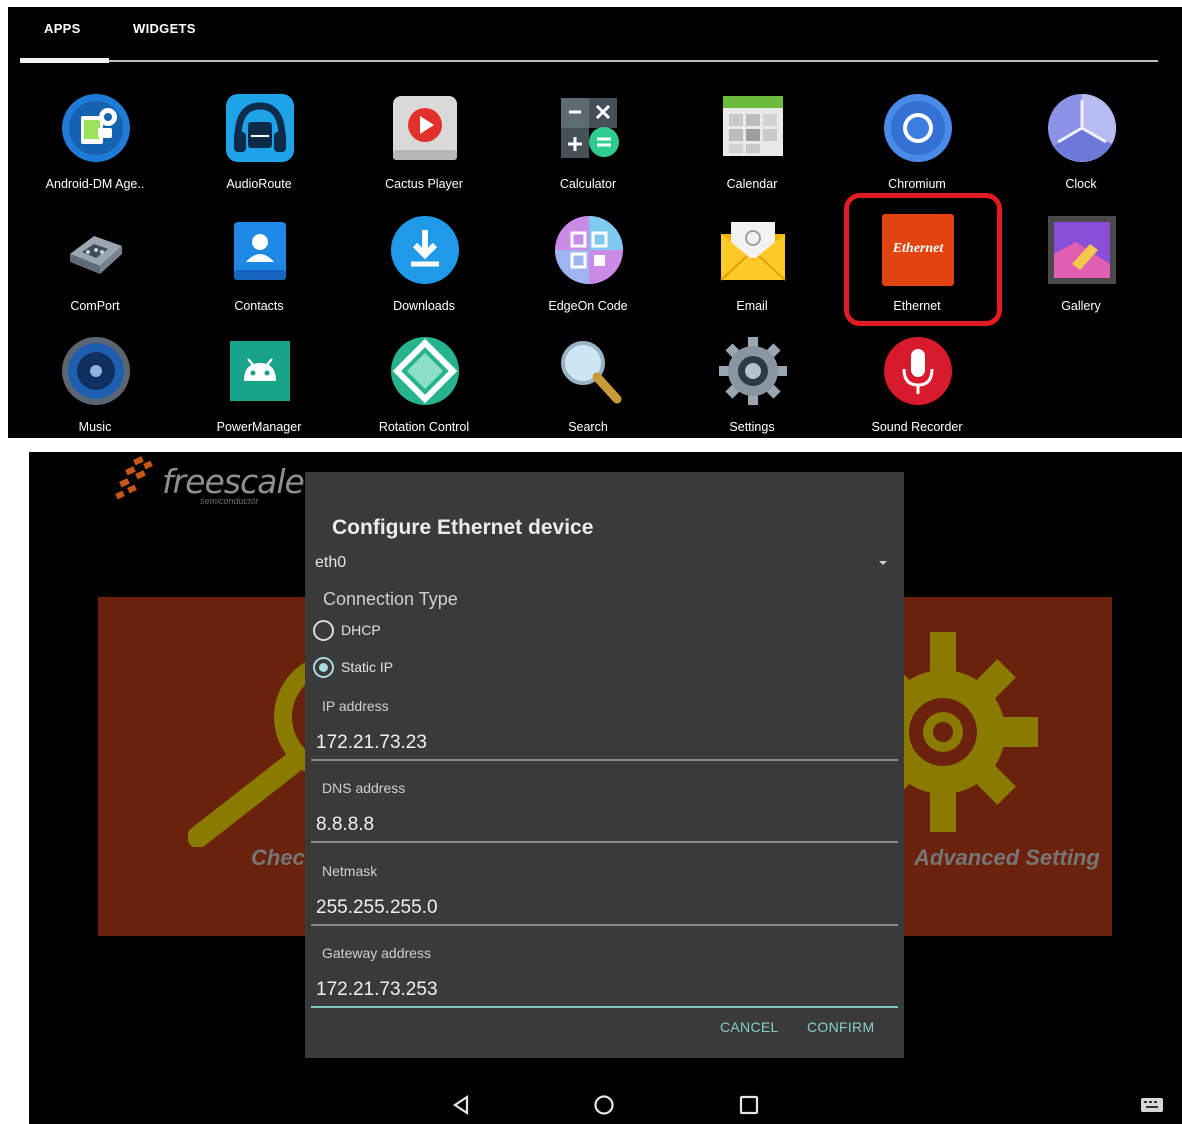  What do you see at coordinates (1152, 1106) in the screenshot?
I see `keyboard-icon` at bounding box center [1152, 1106].